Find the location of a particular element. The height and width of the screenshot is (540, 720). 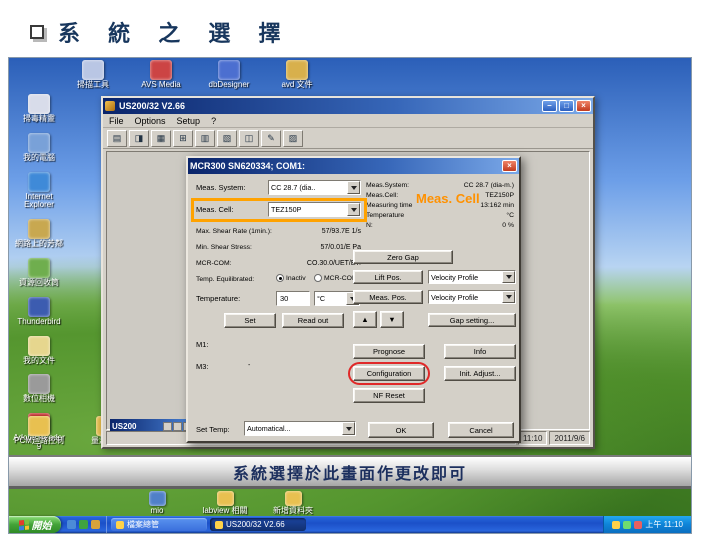

ok-button: OK is located at coordinates (401, 430).